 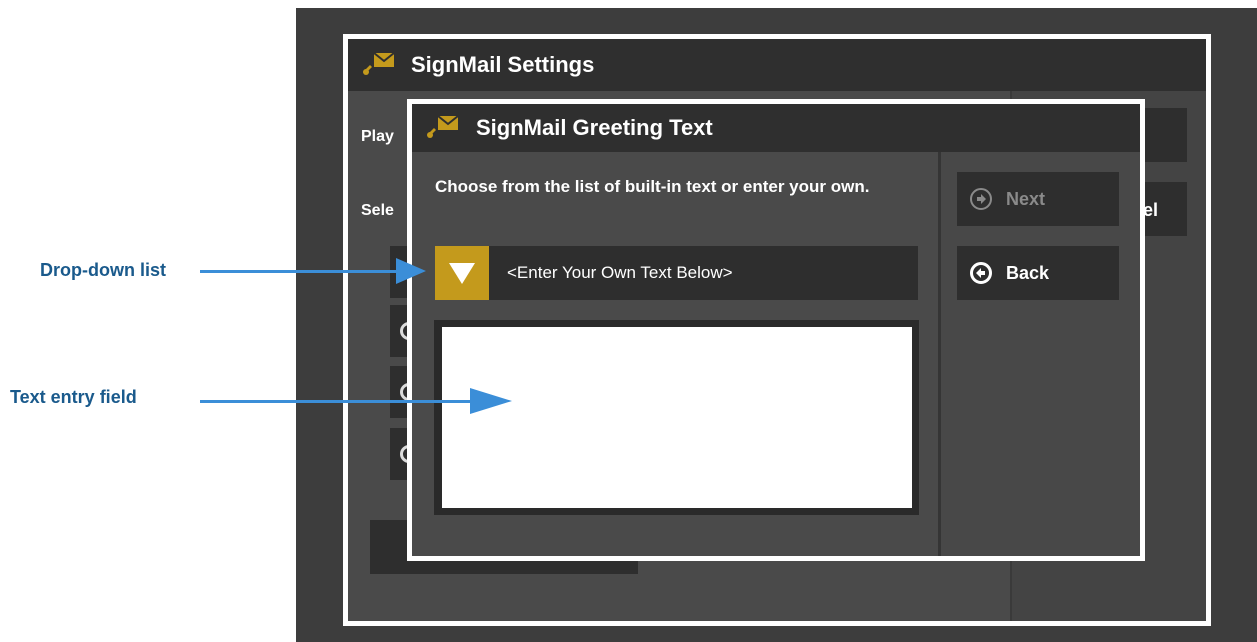 What do you see at coordinates (594, 127) in the screenshot?
I see `dialog-title: SignMail Greeting Text` at bounding box center [594, 127].